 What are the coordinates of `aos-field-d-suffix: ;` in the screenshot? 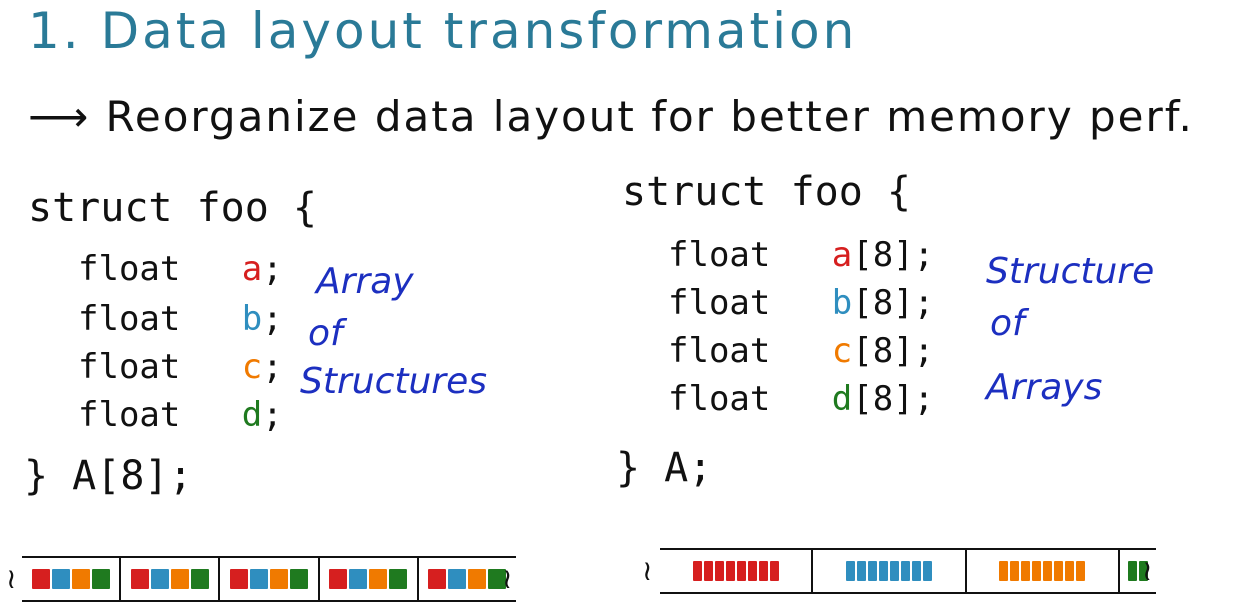 It's located at (272, 415).